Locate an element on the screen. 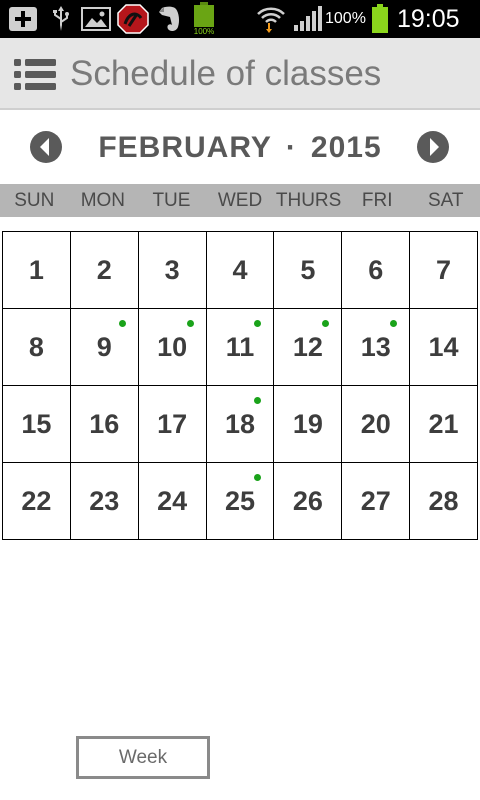  calendar-day-cell: 25 is located at coordinates (240, 501).